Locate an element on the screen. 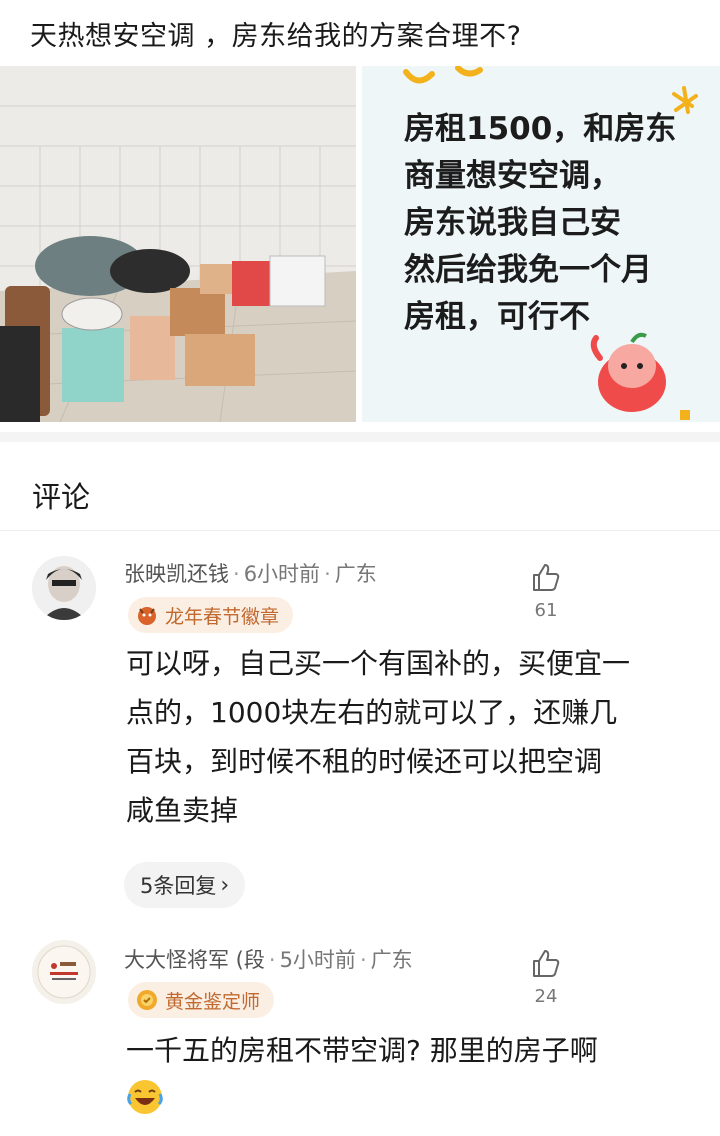 Image resolution: width=720 pixels, height=1136 pixels. section-divider is located at coordinates (360, 437).